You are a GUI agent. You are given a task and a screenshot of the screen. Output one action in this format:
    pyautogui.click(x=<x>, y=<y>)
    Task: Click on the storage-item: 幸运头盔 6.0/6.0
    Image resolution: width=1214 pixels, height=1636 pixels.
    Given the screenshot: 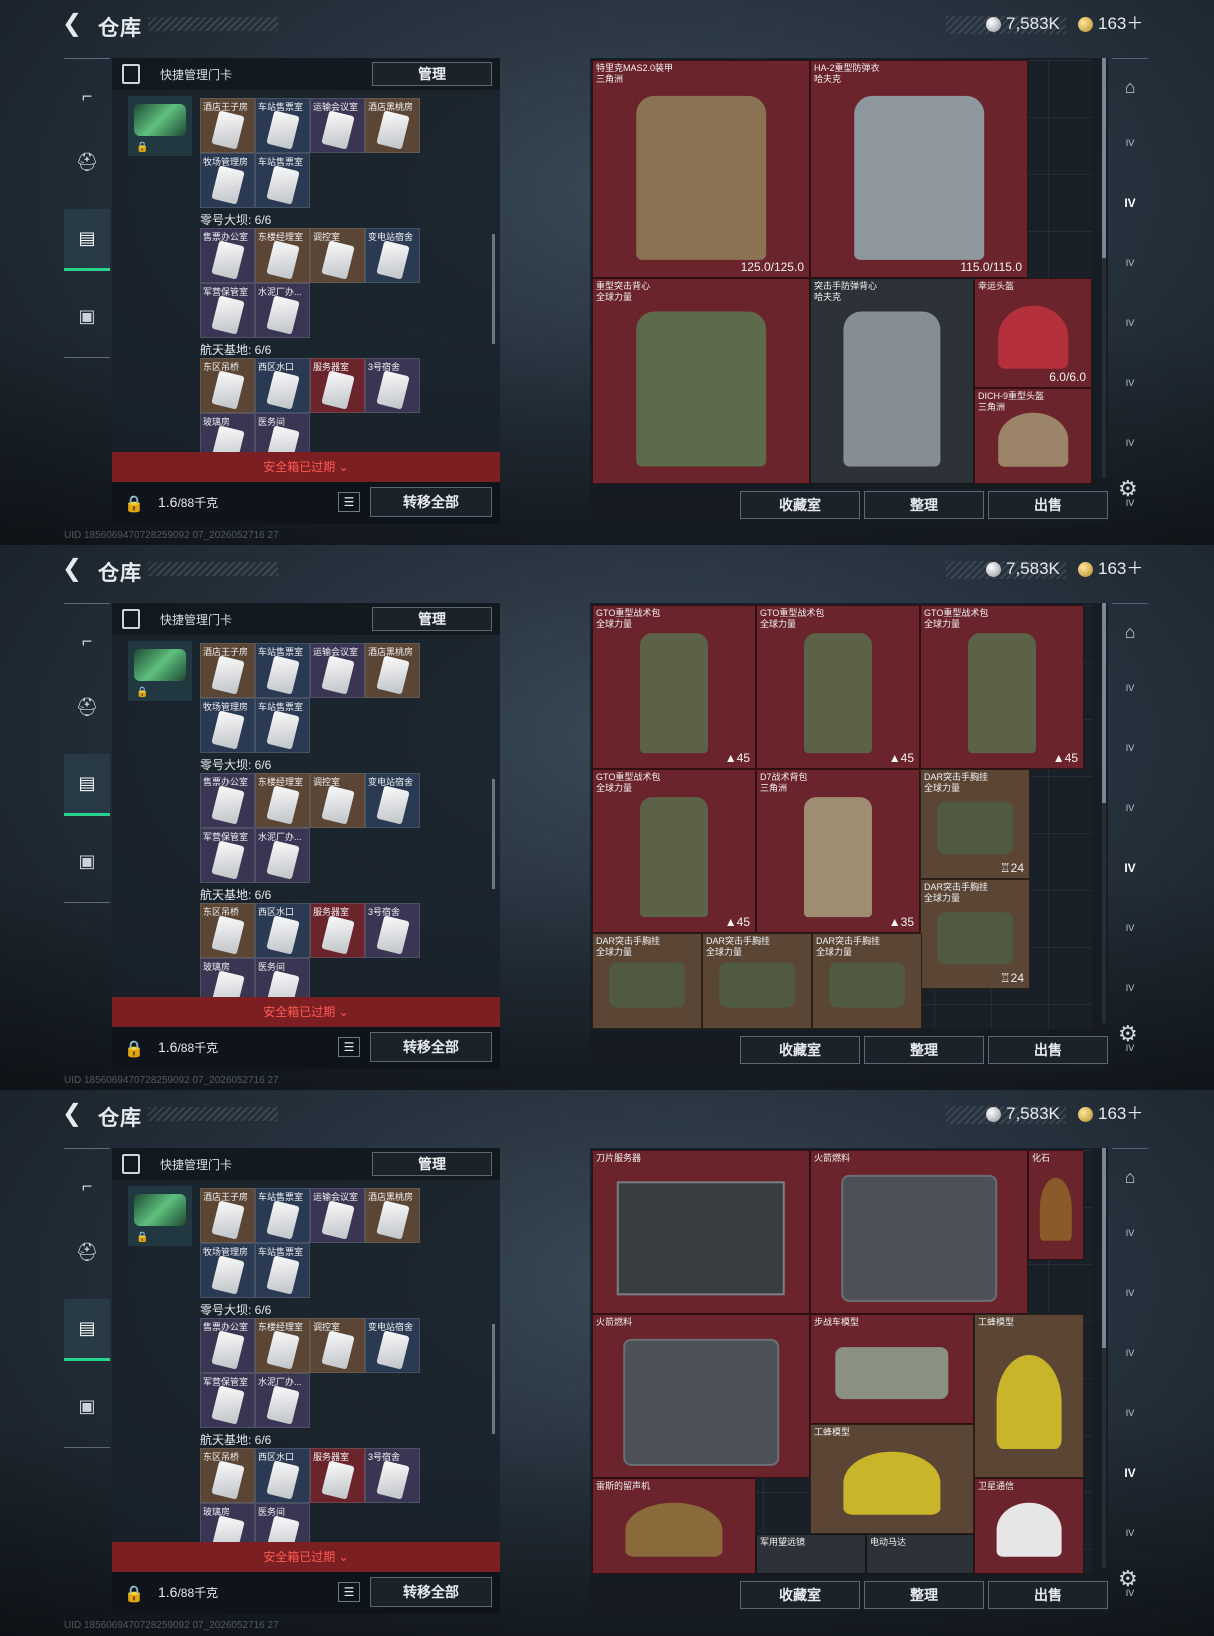 What is the action you would take?
    pyautogui.click(x=1033, y=333)
    